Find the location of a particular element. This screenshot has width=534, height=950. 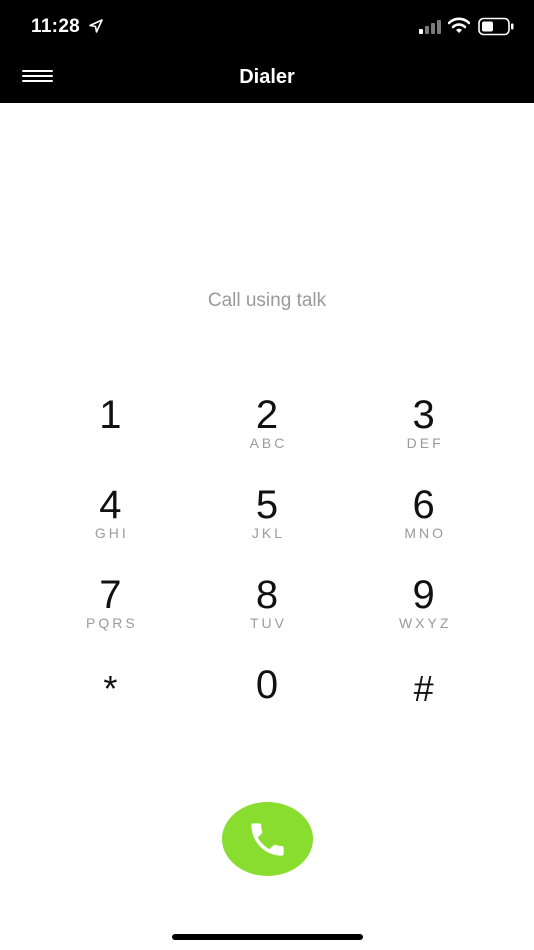

key-digit: 9 is located at coordinates (423, 595).